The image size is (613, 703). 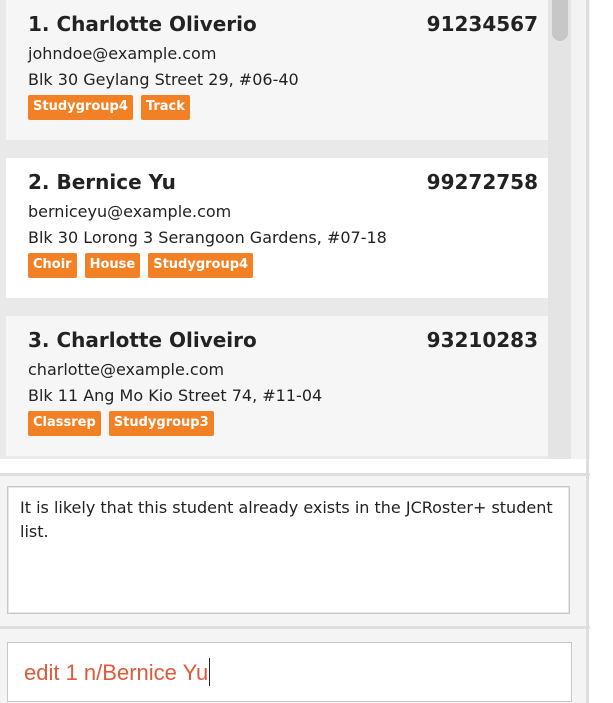 I want to click on person-name: 3. Charlotte Oliveiro, so click(x=142, y=340).